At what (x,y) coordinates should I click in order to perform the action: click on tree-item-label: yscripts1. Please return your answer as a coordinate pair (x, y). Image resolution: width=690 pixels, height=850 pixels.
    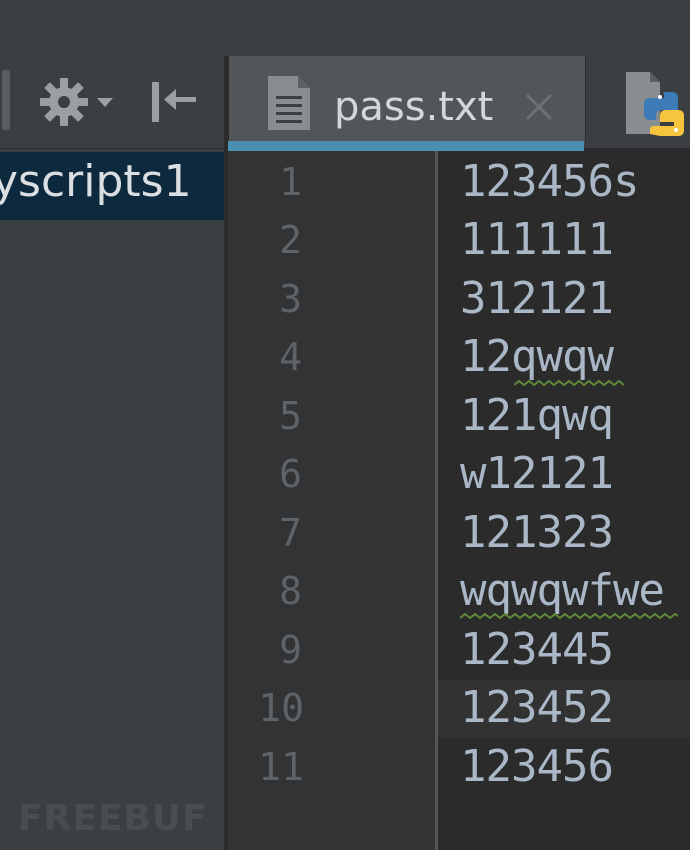
    Looking at the image, I should click on (96, 181).